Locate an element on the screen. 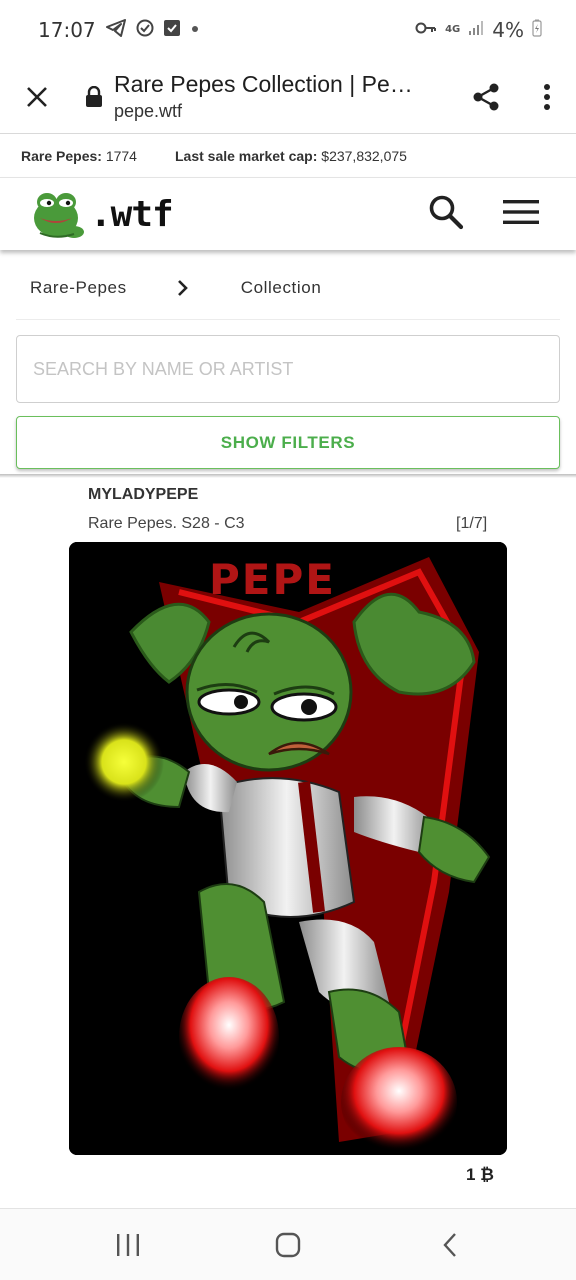 Image resolution: width=576 pixels, height=1280 pixels. card-title: MYLADYPEPE is located at coordinates (143, 495).